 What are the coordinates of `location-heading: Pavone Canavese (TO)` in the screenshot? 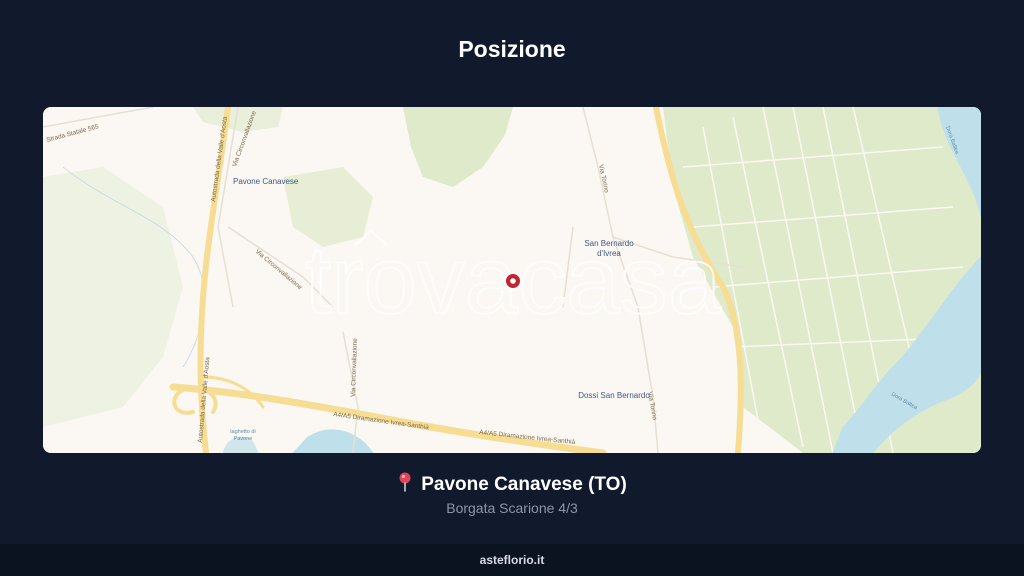 It's located at (512, 485).